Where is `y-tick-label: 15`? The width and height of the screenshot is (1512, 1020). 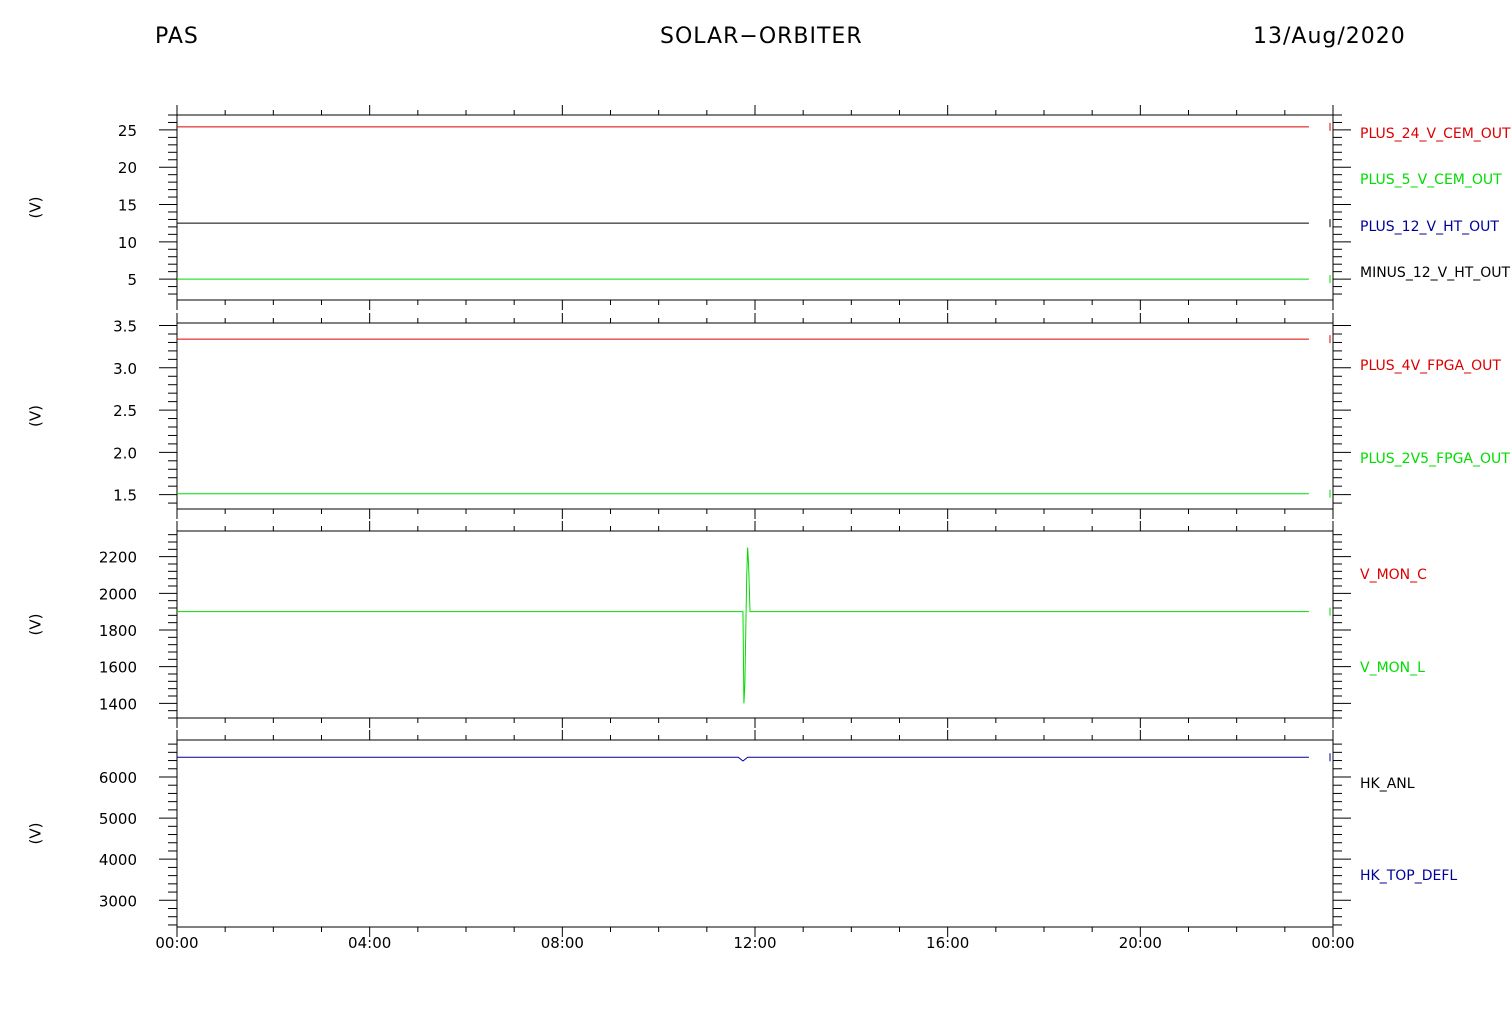 y-tick-label: 15 is located at coordinates (127, 206).